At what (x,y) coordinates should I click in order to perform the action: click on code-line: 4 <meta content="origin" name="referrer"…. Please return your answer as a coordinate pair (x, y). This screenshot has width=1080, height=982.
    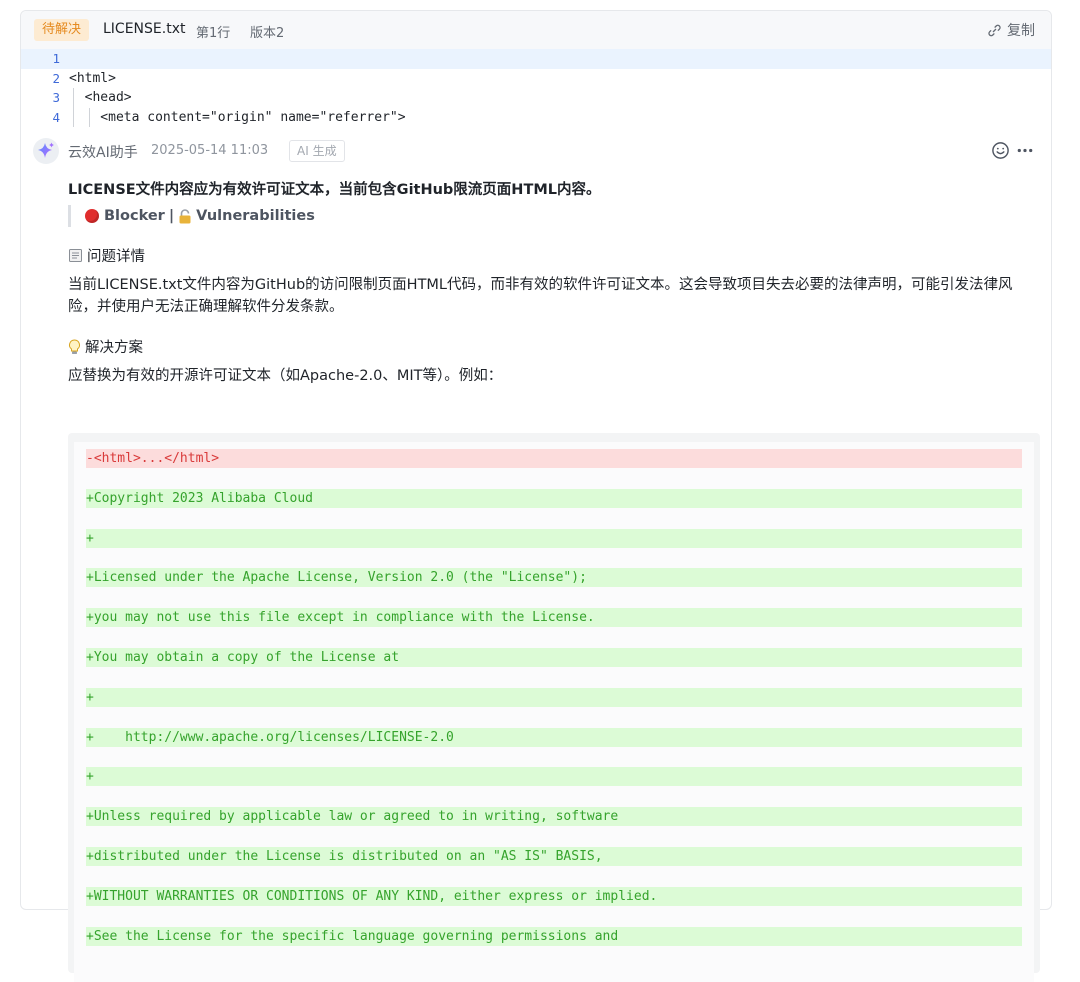
    Looking at the image, I should click on (536, 117).